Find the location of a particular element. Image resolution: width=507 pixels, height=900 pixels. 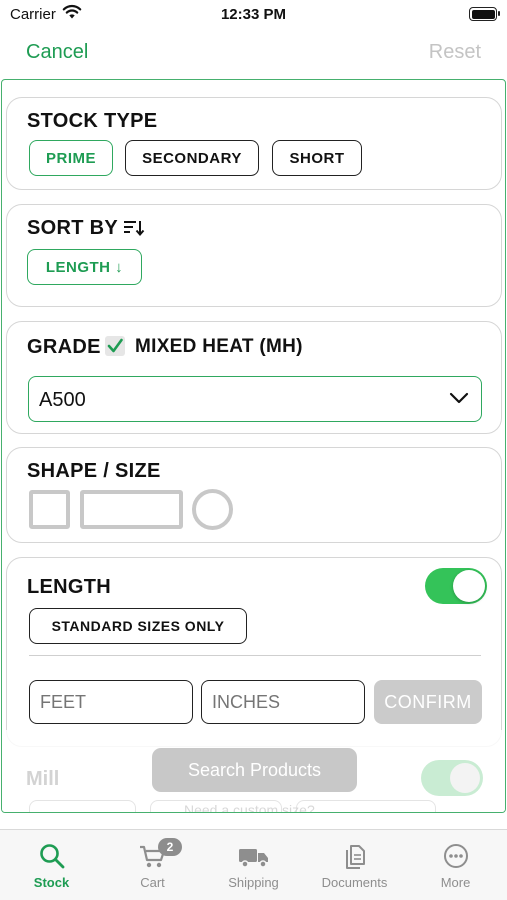

mill-toggle is located at coordinates (452, 778).